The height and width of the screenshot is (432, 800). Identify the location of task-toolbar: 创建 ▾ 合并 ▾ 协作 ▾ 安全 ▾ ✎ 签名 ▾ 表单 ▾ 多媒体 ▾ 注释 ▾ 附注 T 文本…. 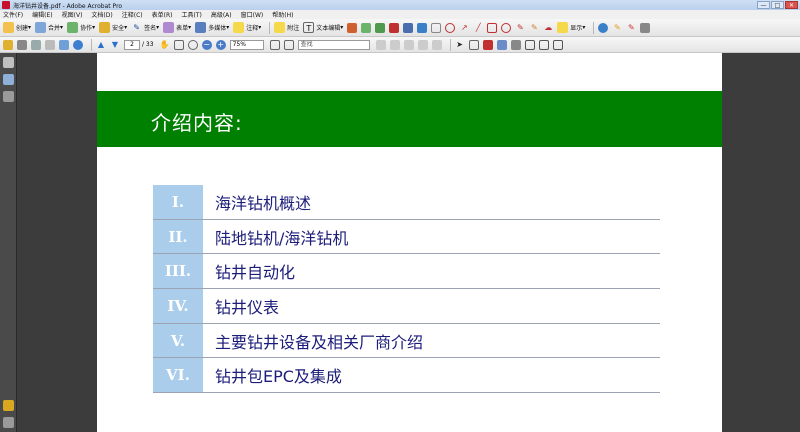
(400, 28).